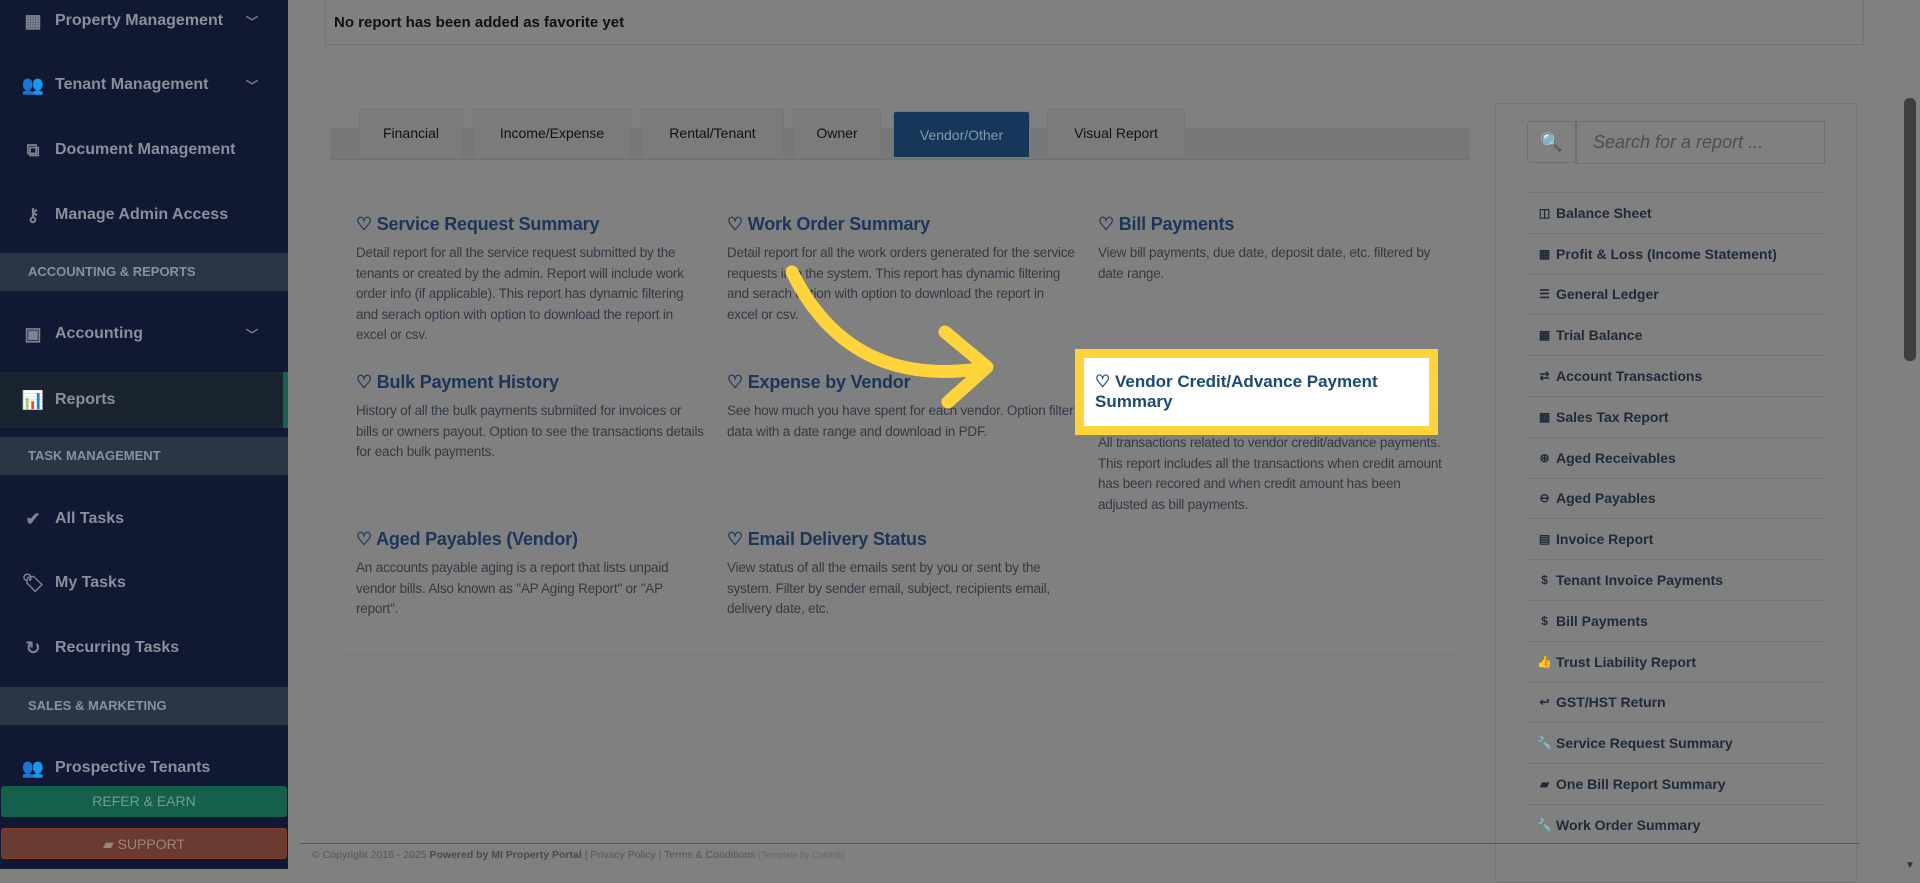 The height and width of the screenshot is (883, 1920). I want to click on report-list-item: 🔧 Work Order Summary, so click(1676, 824).